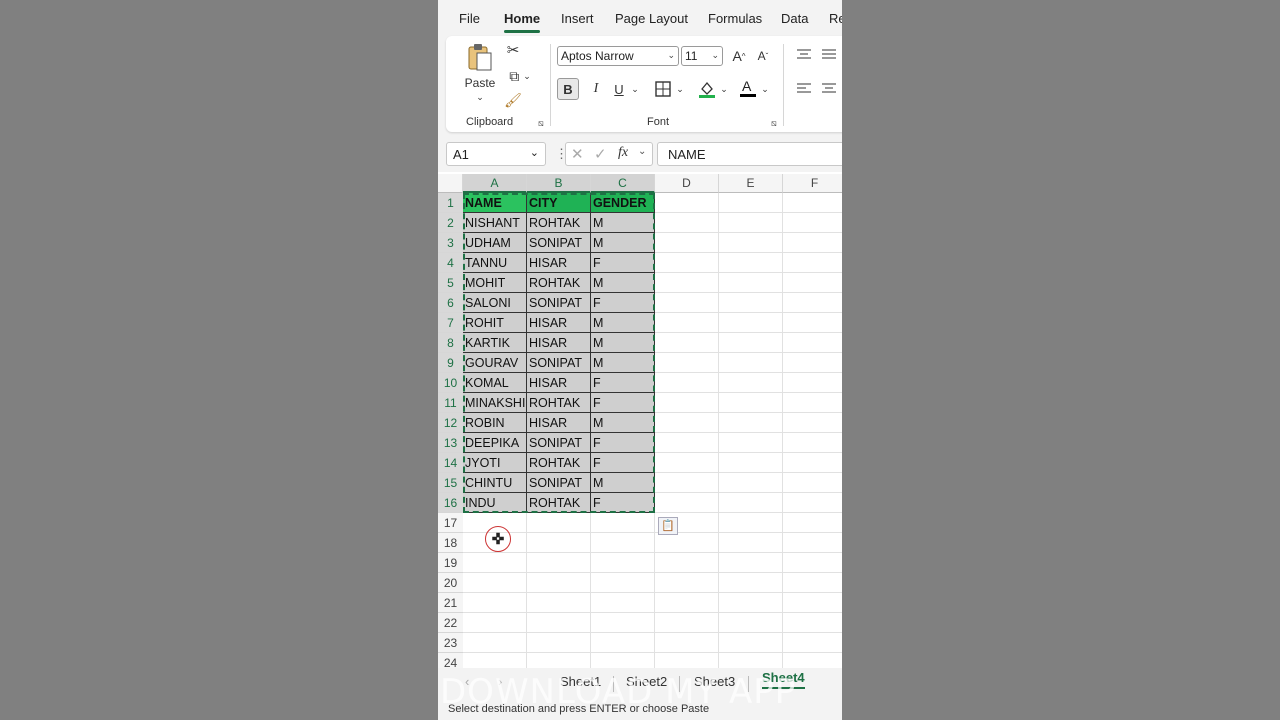 This screenshot has width=1280, height=720. Describe the element at coordinates (495, 463) in the screenshot. I see `table-cell: JYOTI` at that location.